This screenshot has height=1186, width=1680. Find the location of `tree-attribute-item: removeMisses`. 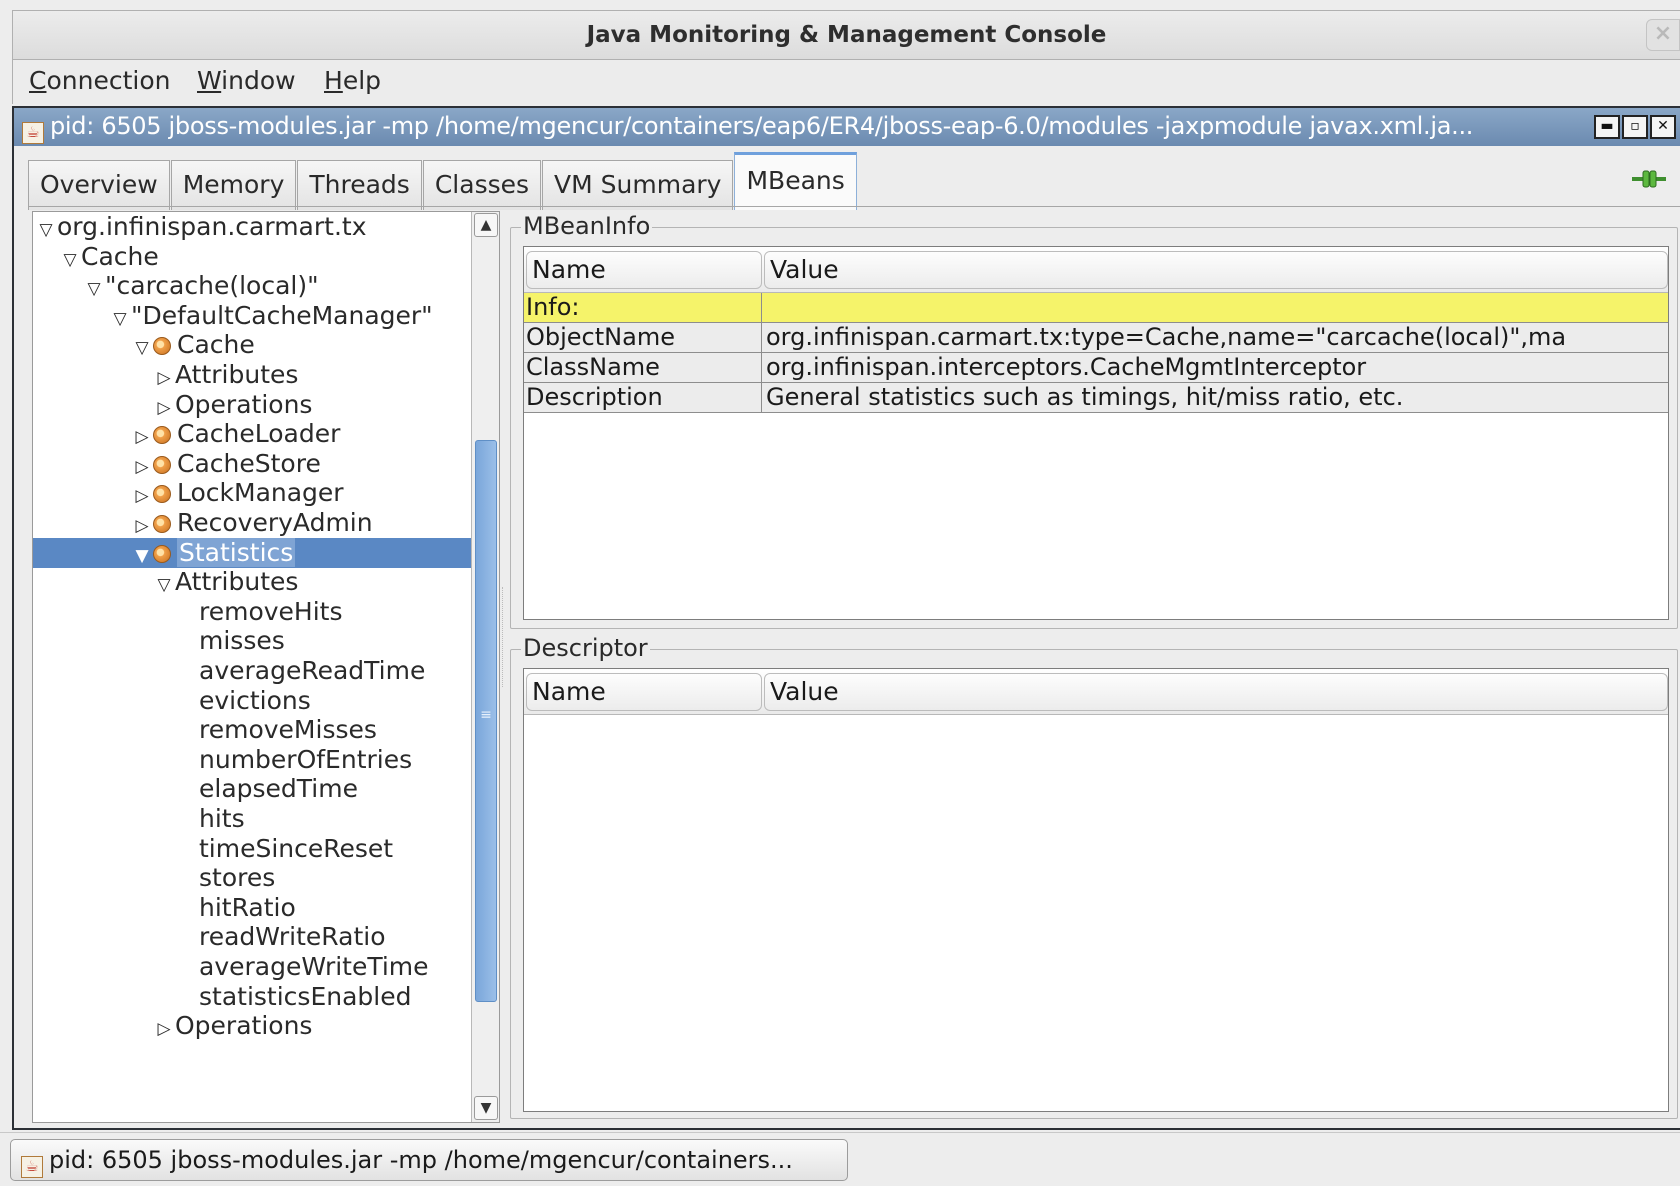

tree-attribute-item: removeMisses is located at coordinates (252, 730).